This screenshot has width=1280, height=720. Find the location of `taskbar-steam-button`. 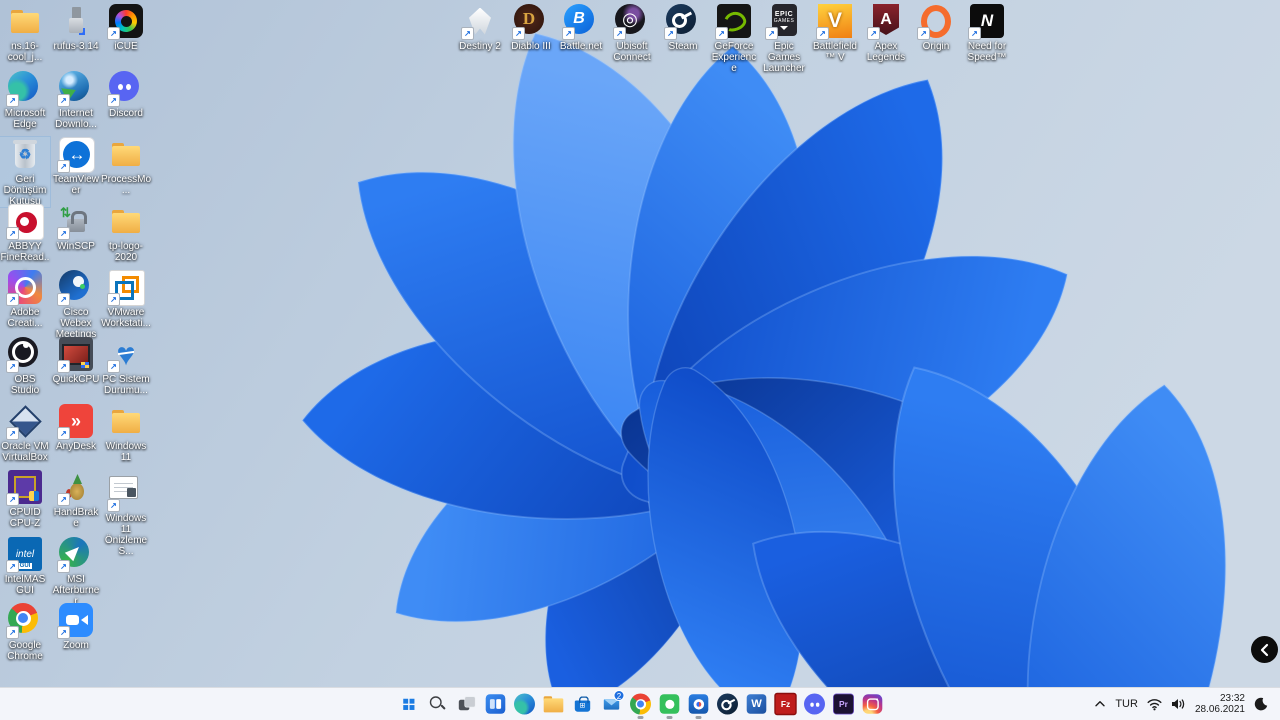

taskbar-steam-button is located at coordinates (727, 704).